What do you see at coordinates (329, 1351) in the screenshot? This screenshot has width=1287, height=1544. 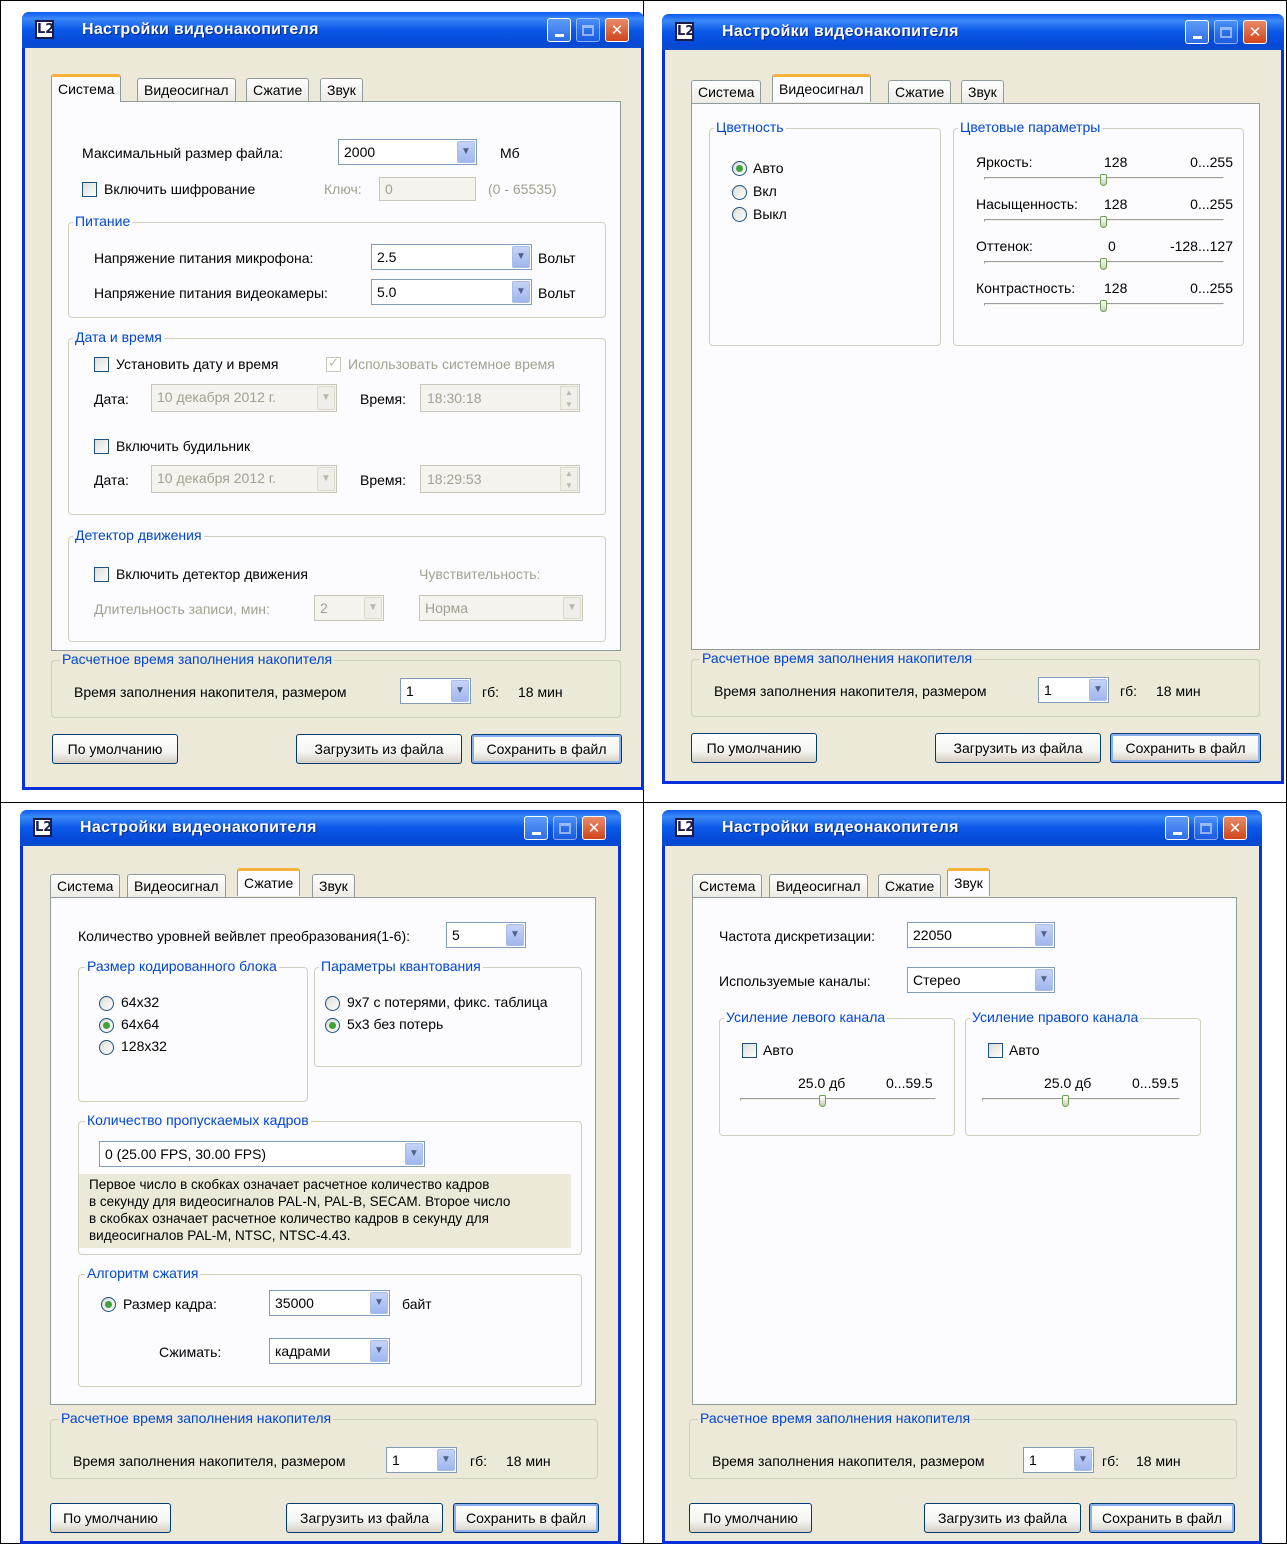 I see `compress-mode-select: кадрами ▼` at bounding box center [329, 1351].